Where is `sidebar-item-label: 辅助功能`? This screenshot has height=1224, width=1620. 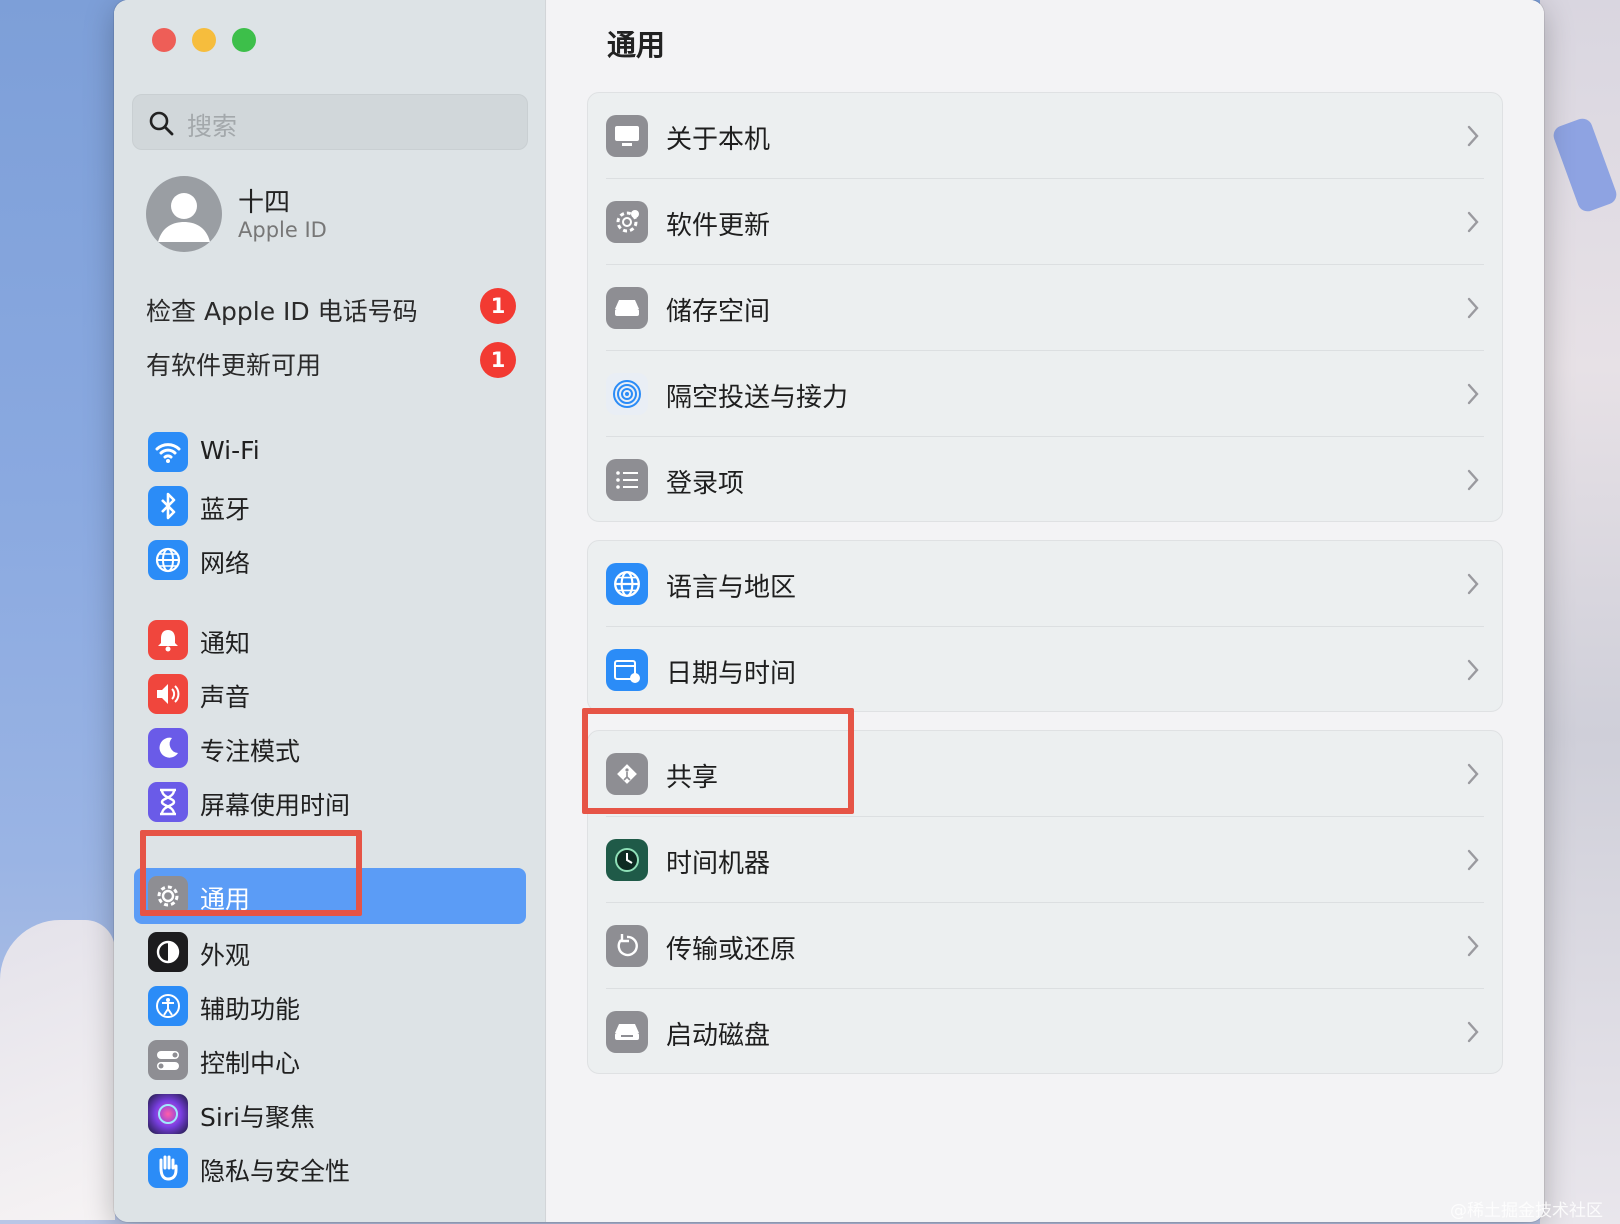
sidebar-item-label: 辅助功能 is located at coordinates (250, 1009).